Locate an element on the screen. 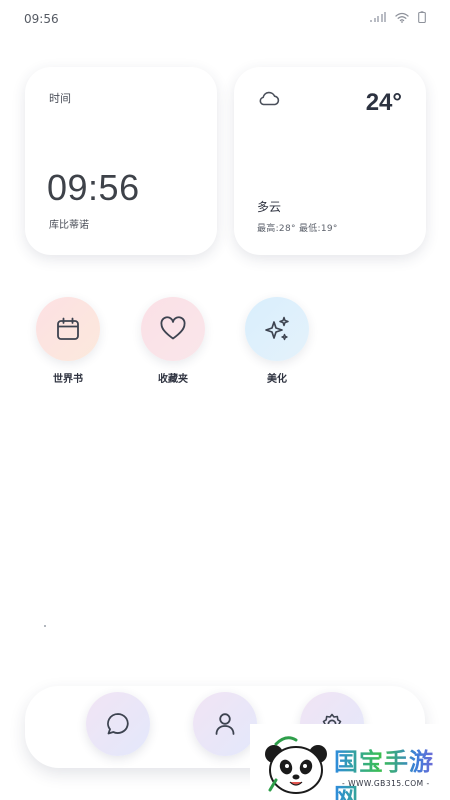  status-time: 09:56 is located at coordinates (41, 19).